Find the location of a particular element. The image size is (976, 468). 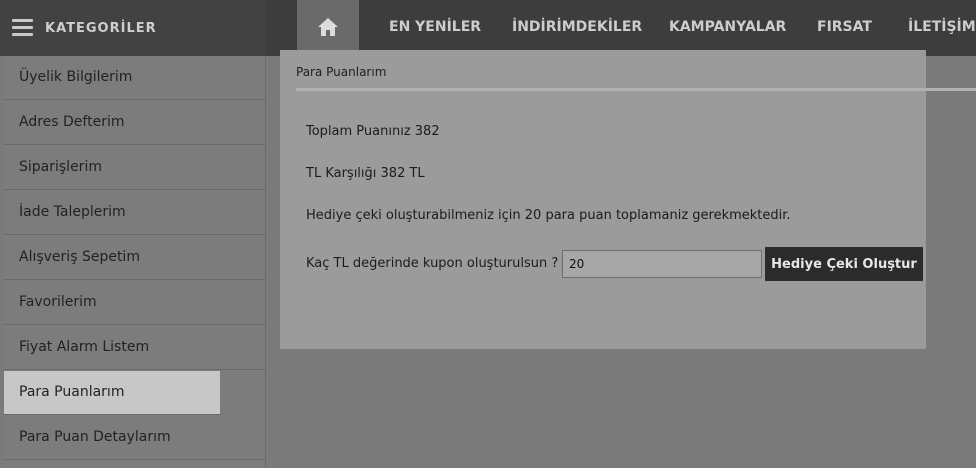

sidebar-divider is located at coordinates (265, 262).